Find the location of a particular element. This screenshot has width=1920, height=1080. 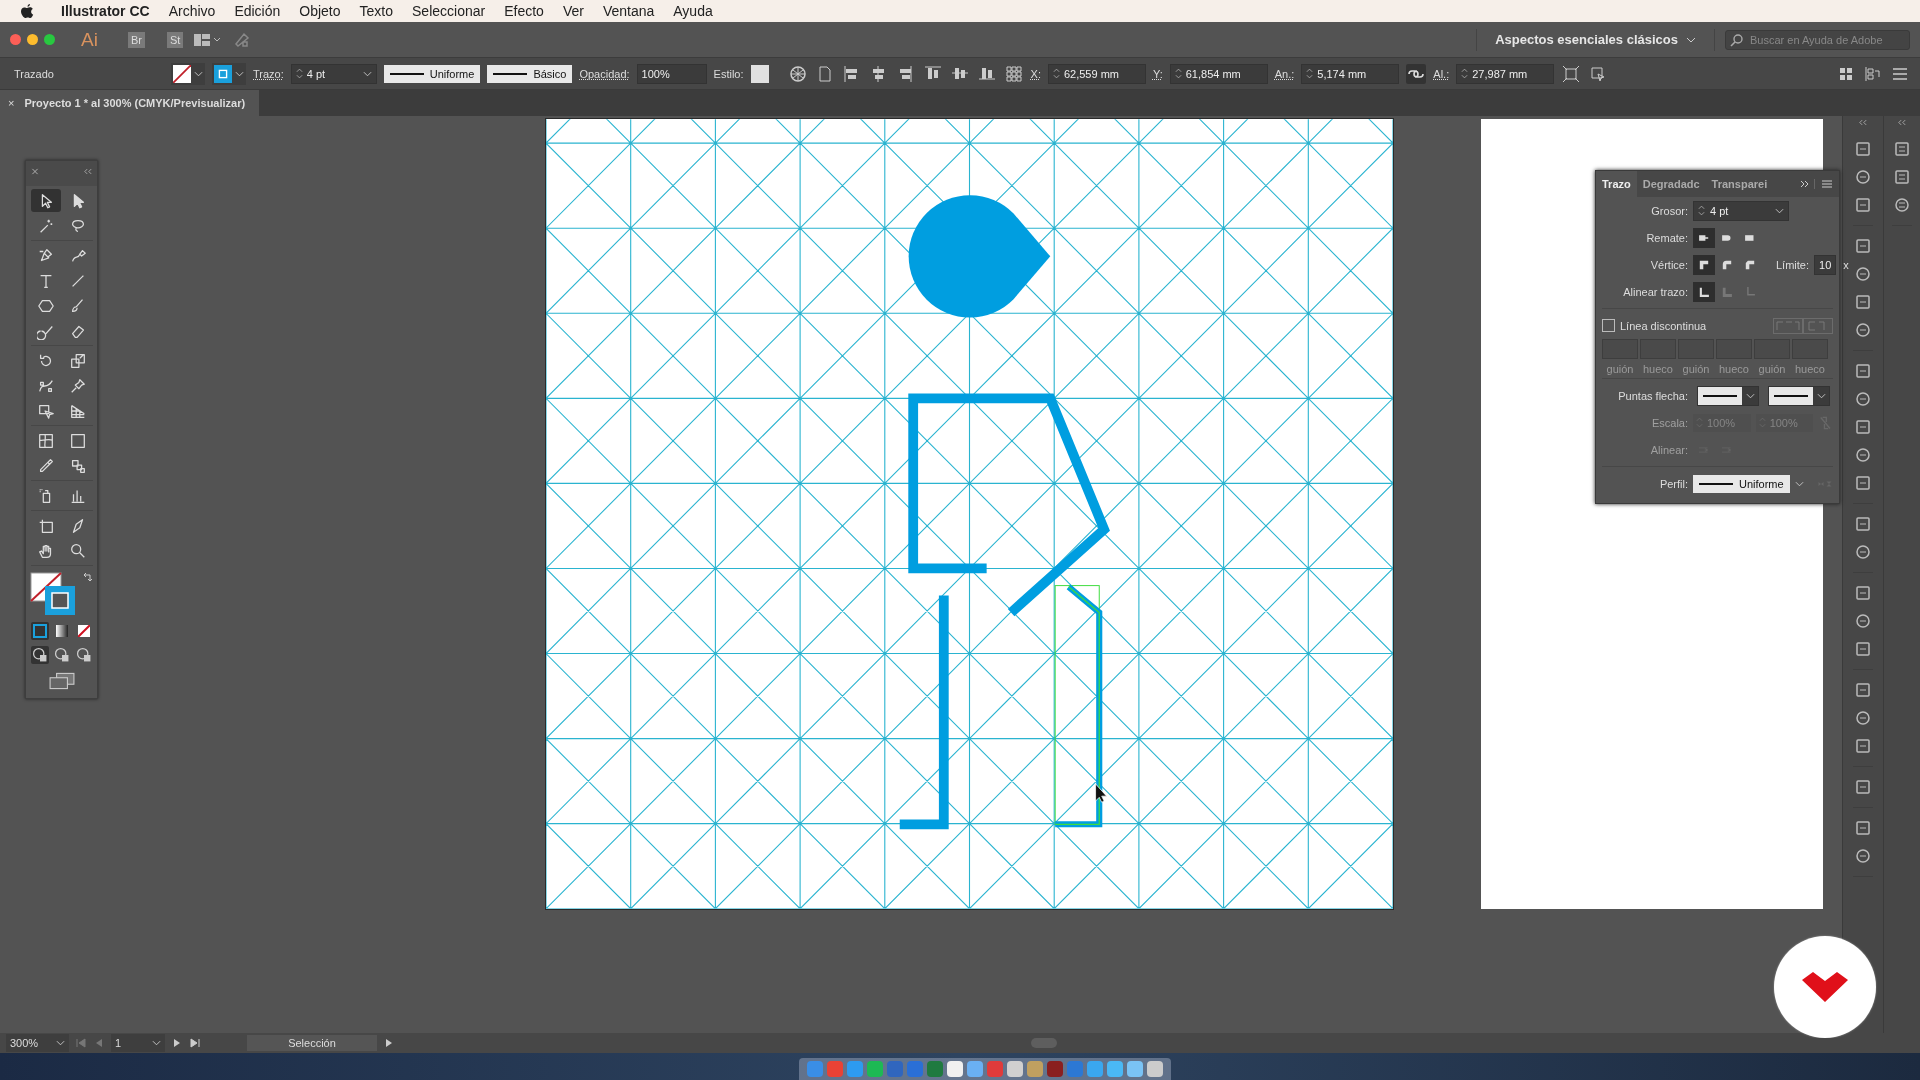

stroke-swatch is located at coordinates (229, 73).